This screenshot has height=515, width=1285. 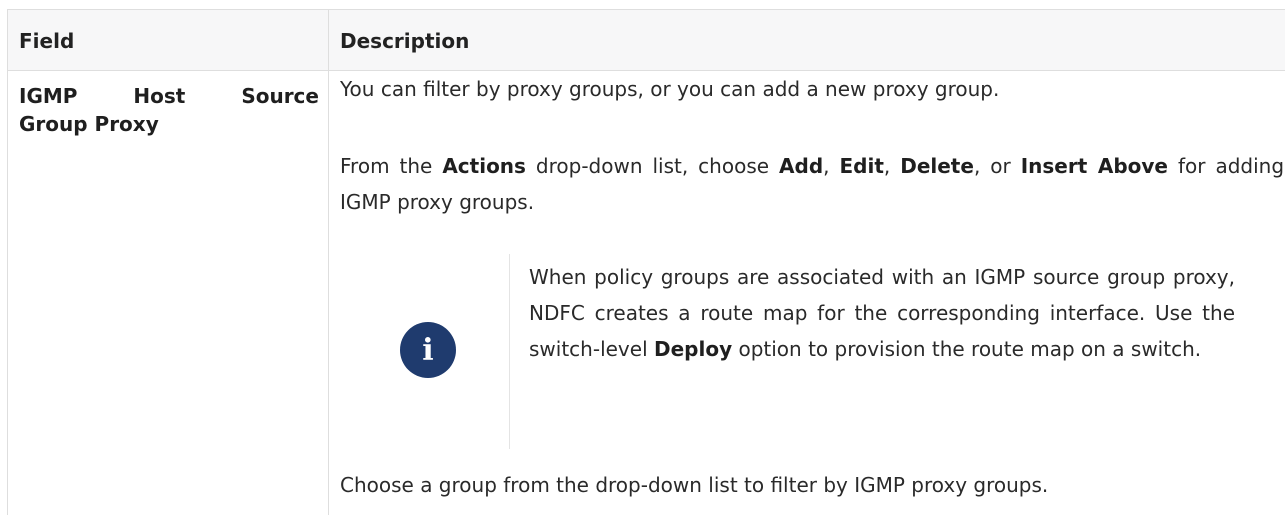 What do you see at coordinates (428, 350) in the screenshot?
I see `info-icon: i` at bounding box center [428, 350].